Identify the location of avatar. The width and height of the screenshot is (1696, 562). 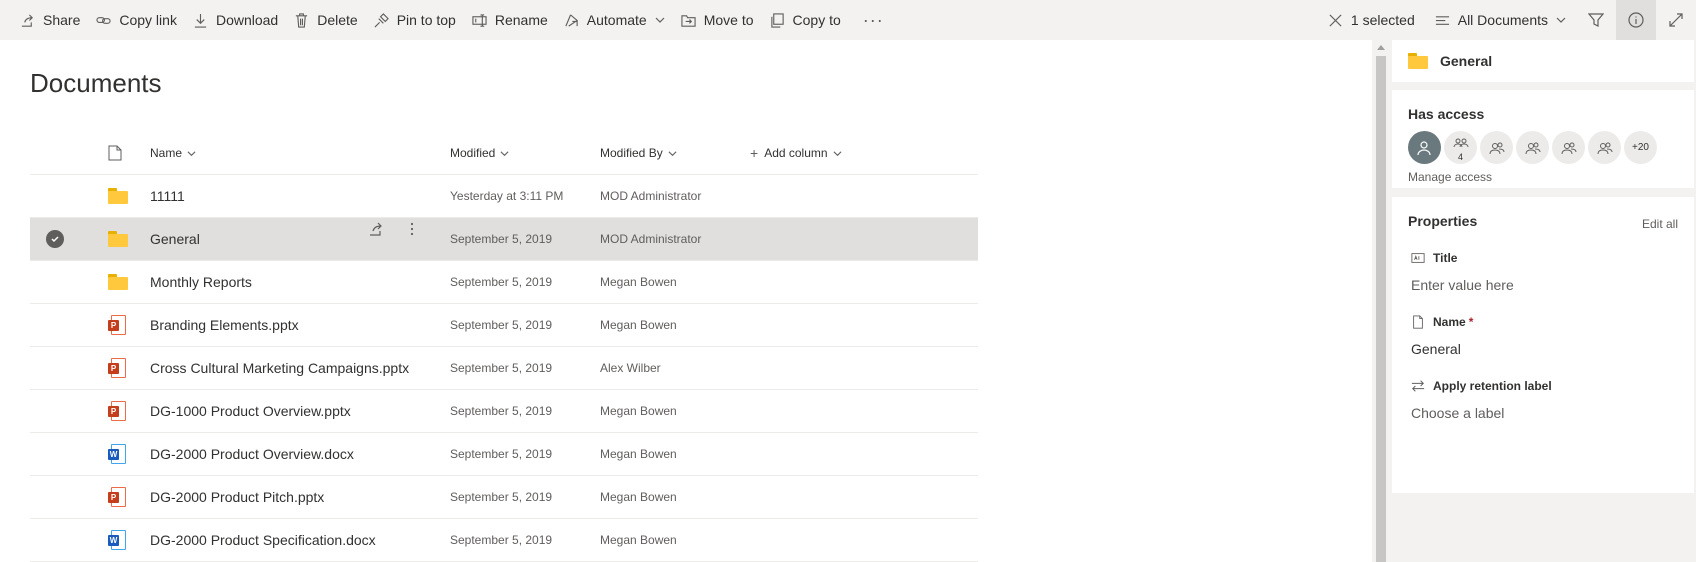
(1424, 147).